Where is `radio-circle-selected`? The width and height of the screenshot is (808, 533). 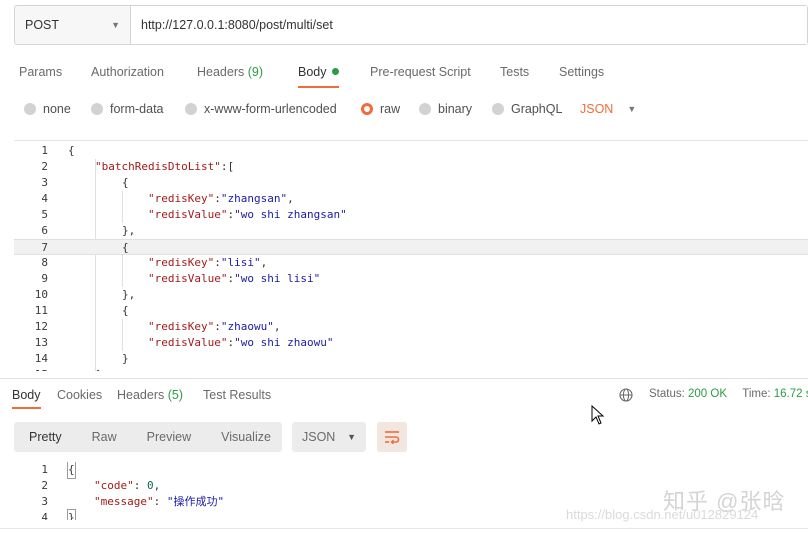
radio-circle-selected is located at coordinates (367, 109).